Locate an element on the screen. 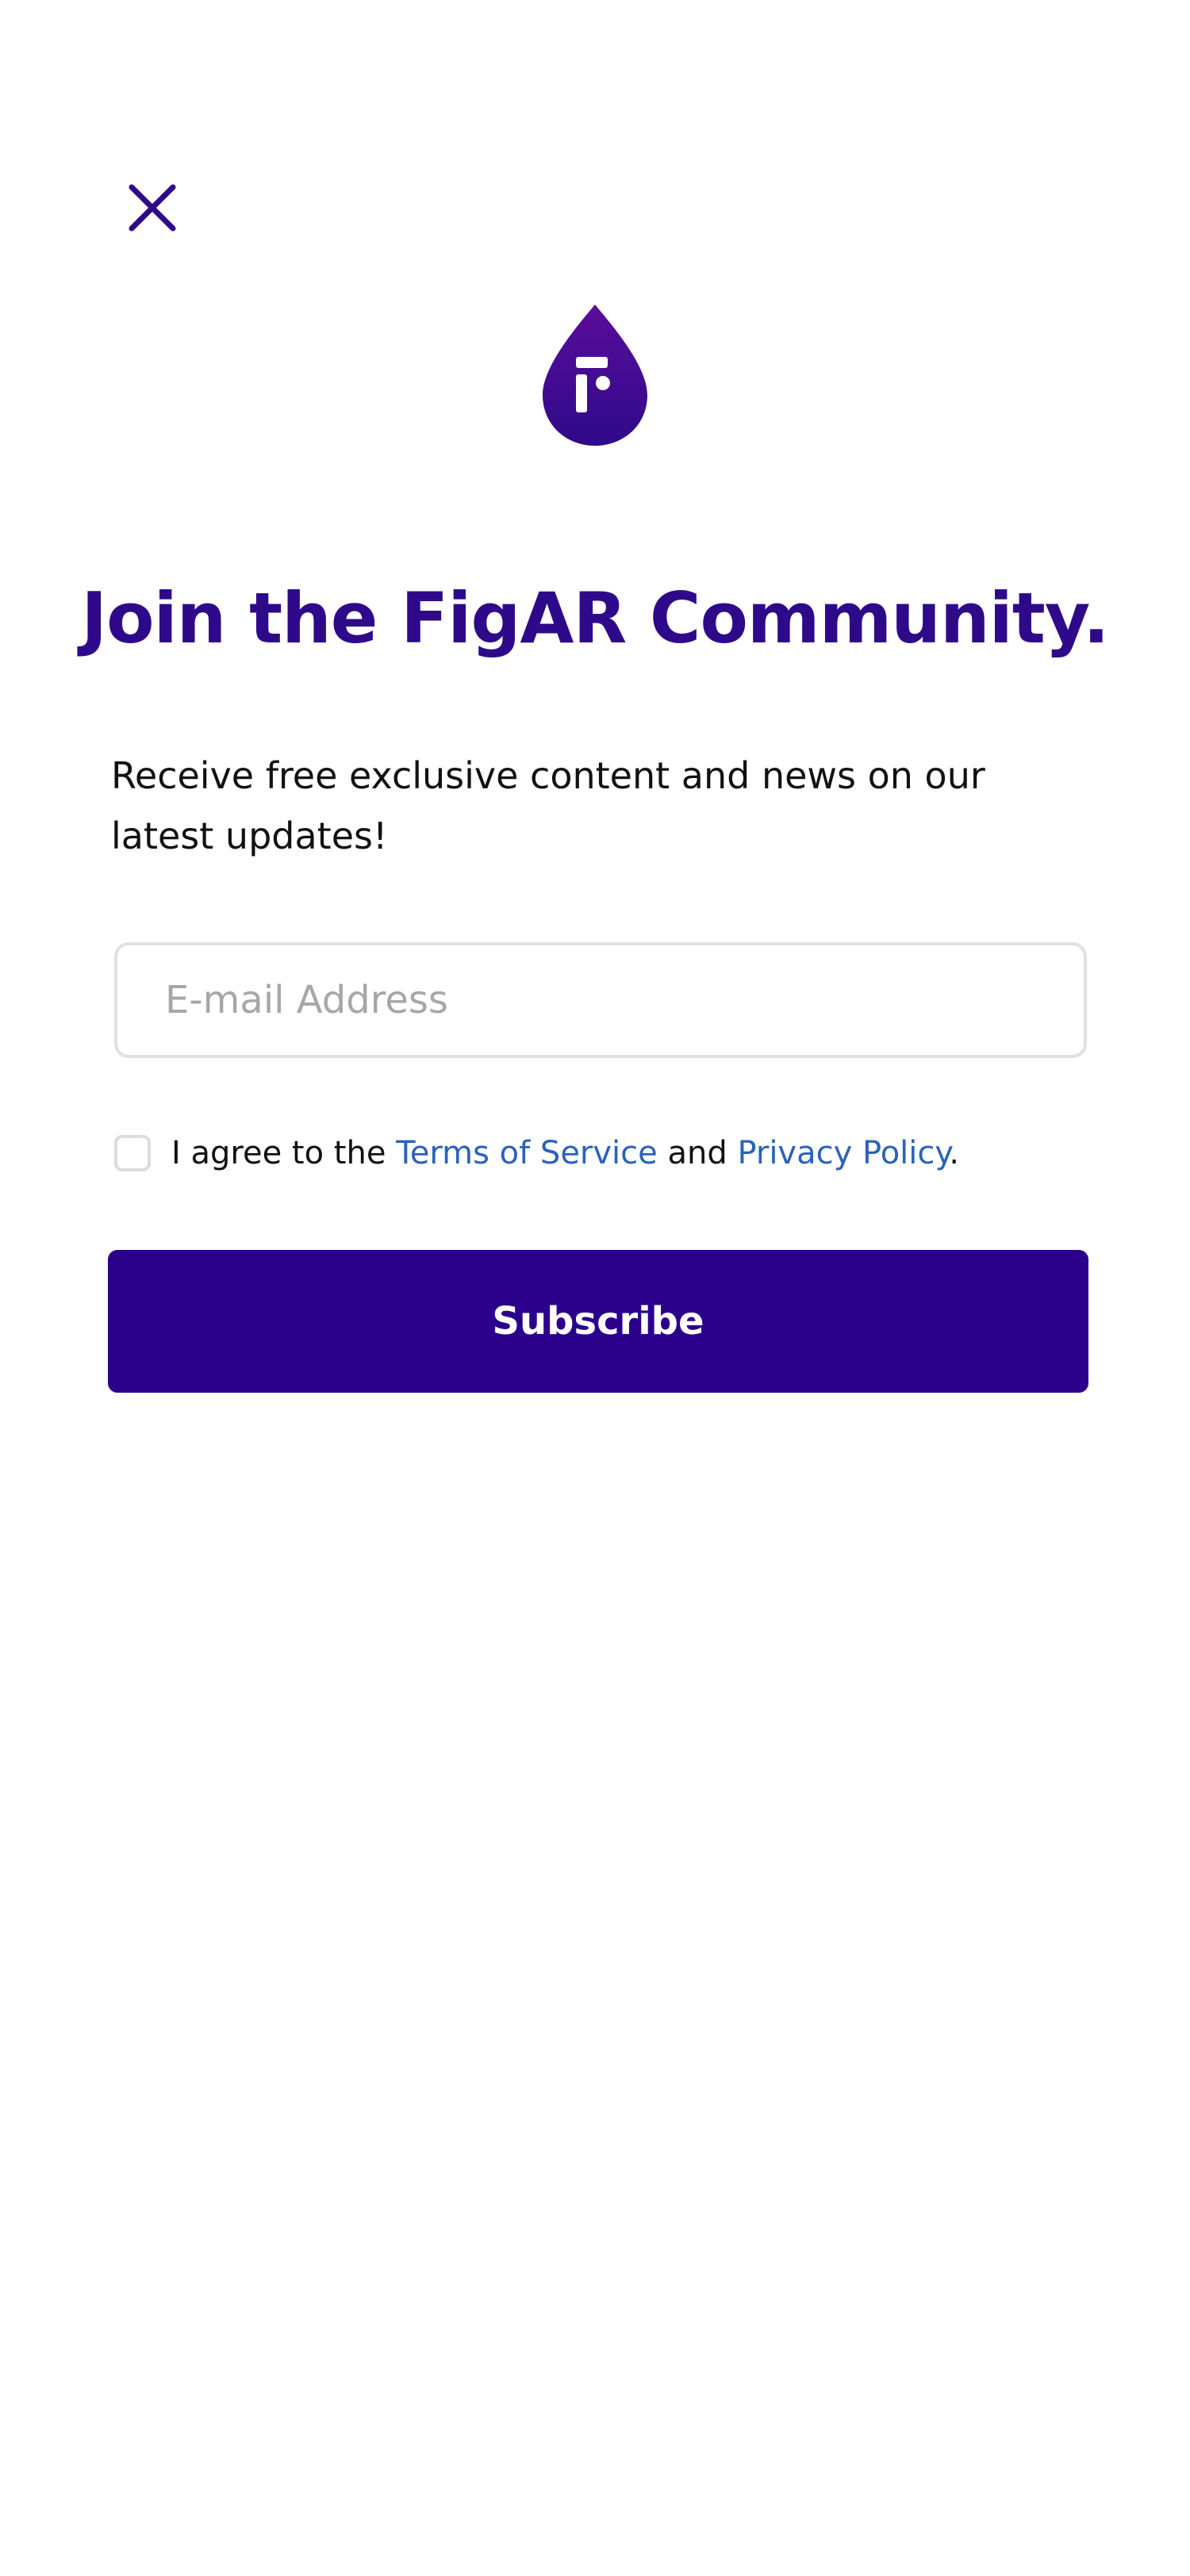 Image resolution: width=1190 pixels, height=2576 pixels. consent-prefix: I agree to the is located at coordinates (284, 1153).